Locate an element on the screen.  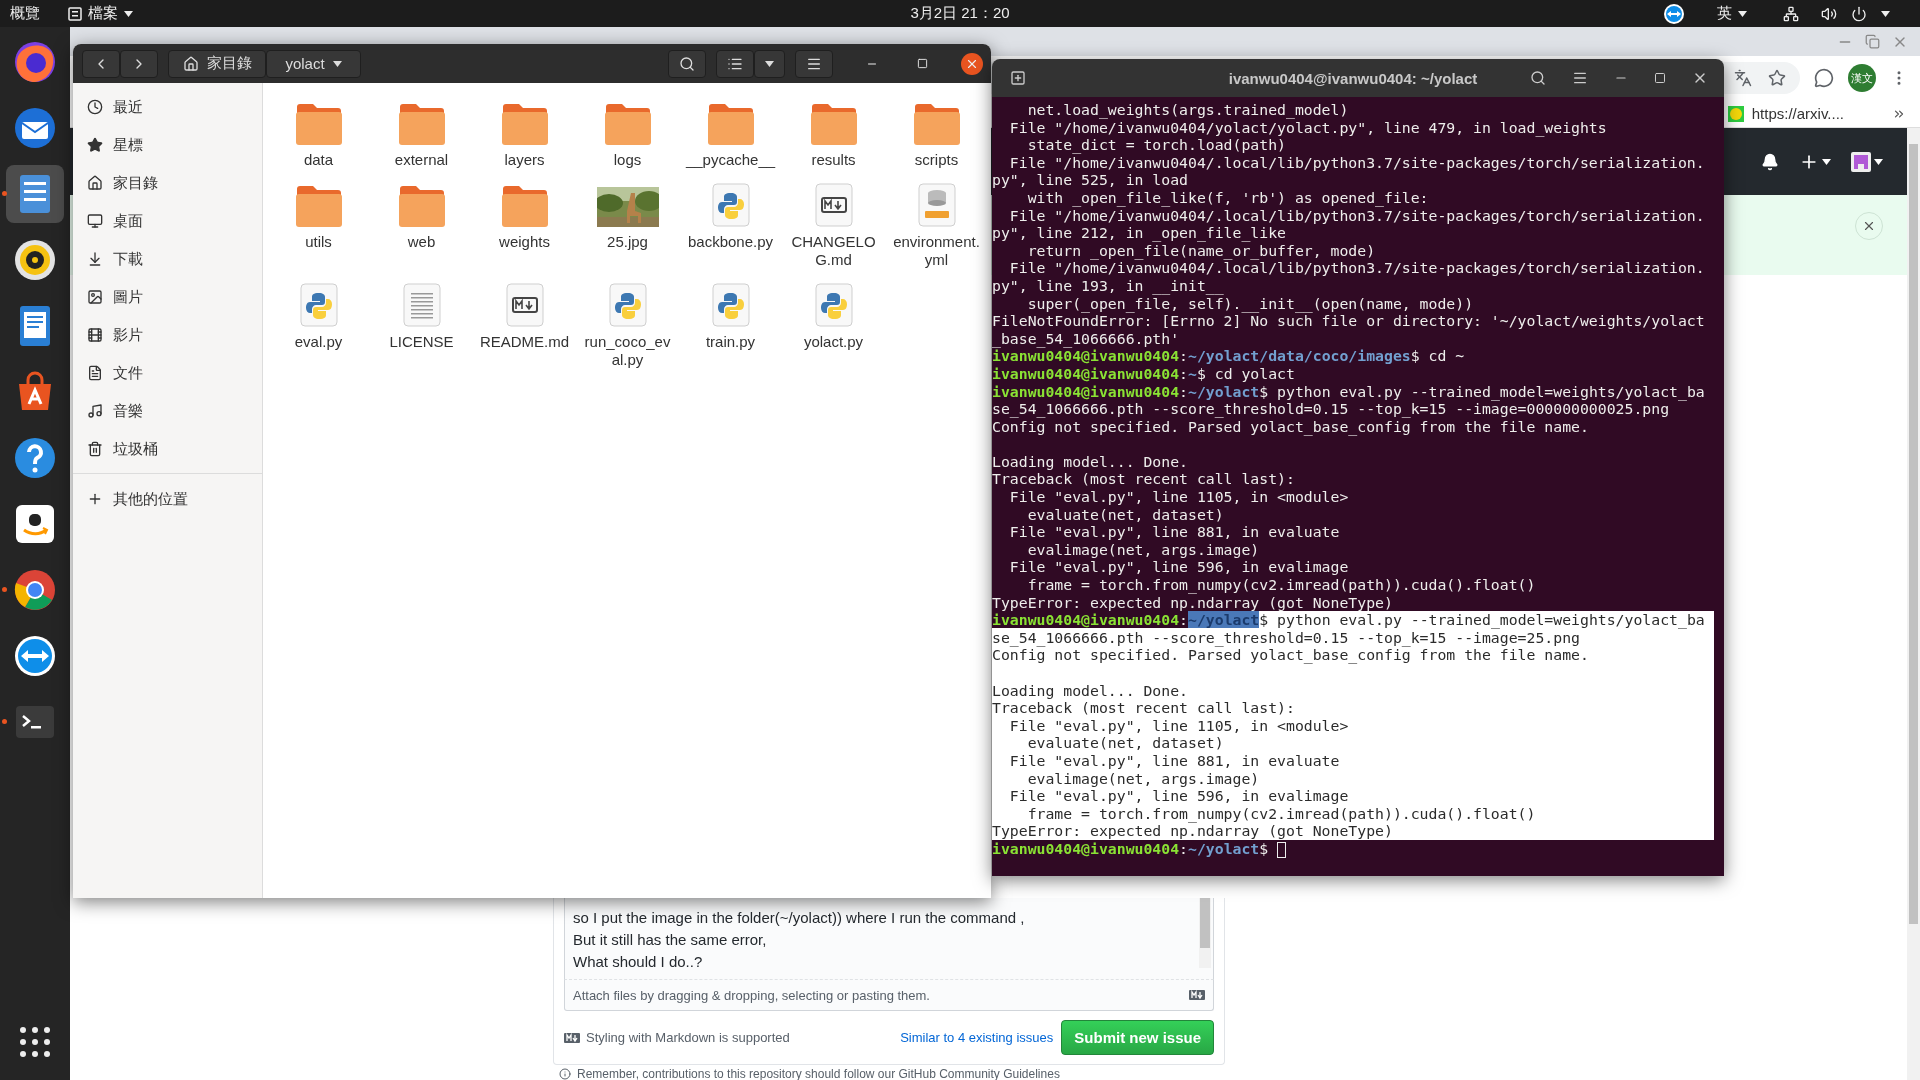
network-icon is located at coordinates (1791, 13).